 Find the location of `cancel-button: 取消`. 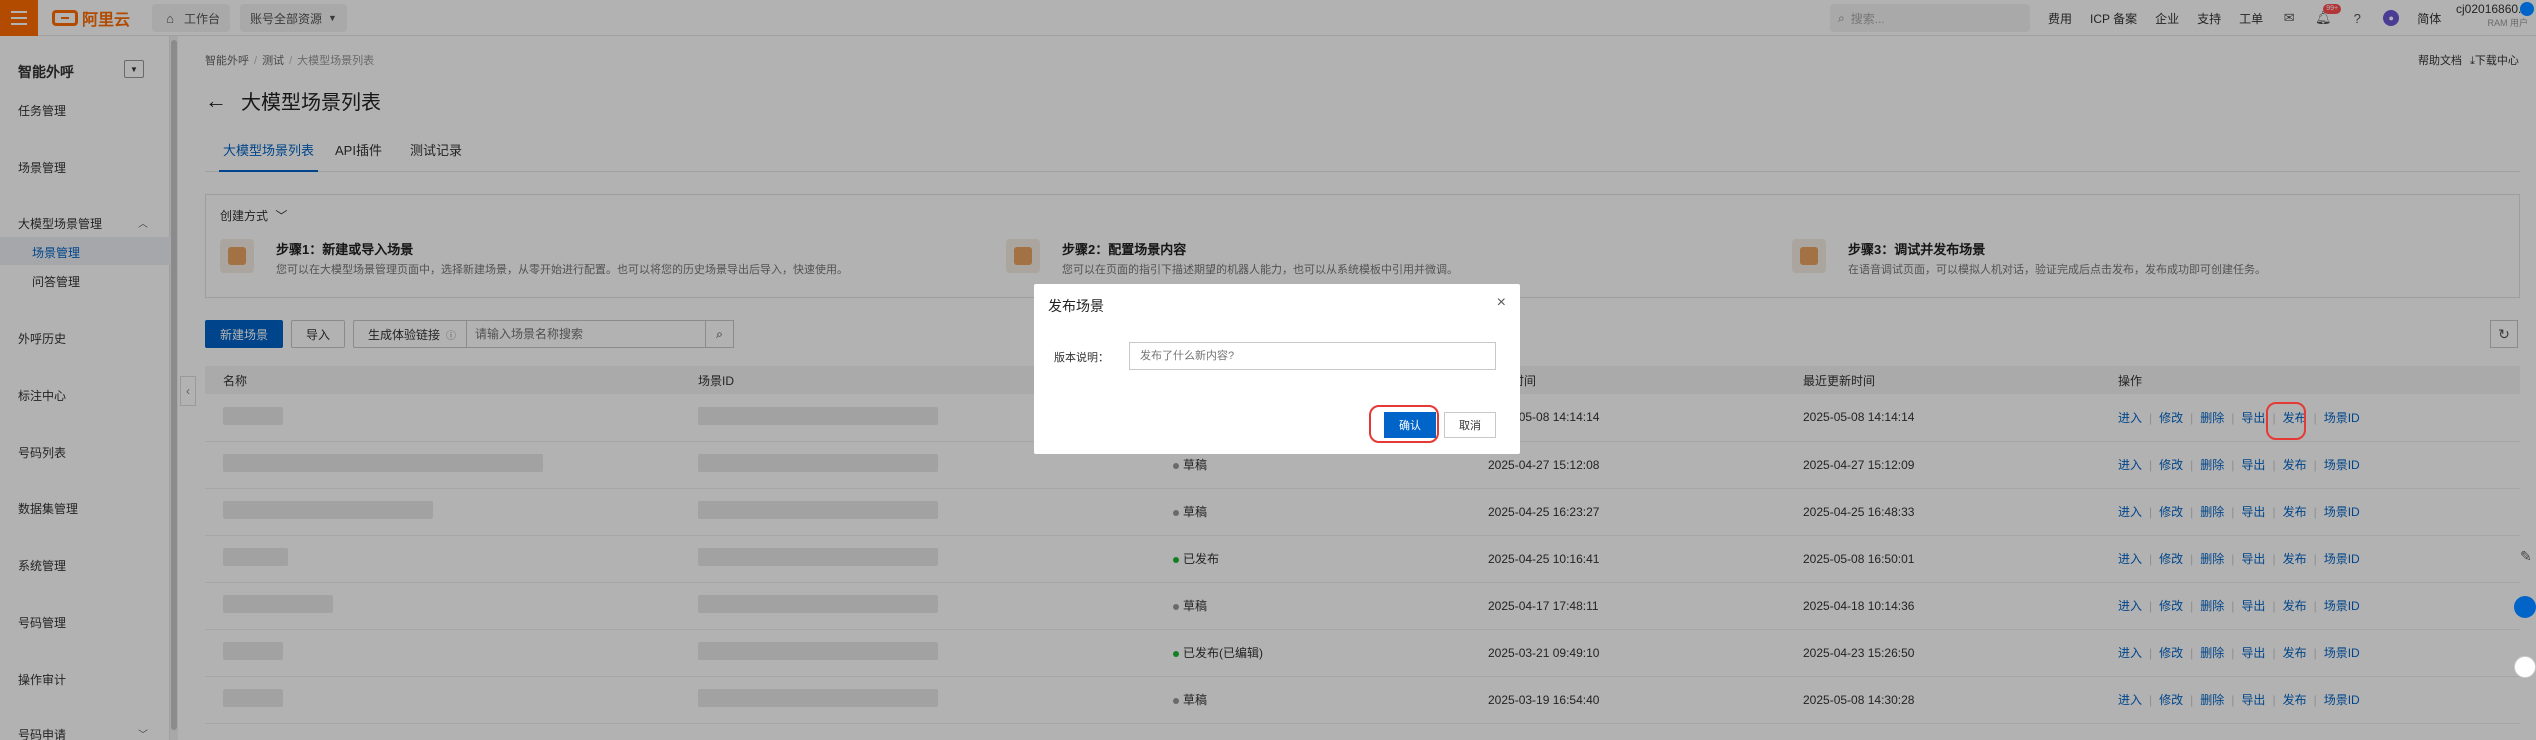

cancel-button: 取消 is located at coordinates (1470, 425).